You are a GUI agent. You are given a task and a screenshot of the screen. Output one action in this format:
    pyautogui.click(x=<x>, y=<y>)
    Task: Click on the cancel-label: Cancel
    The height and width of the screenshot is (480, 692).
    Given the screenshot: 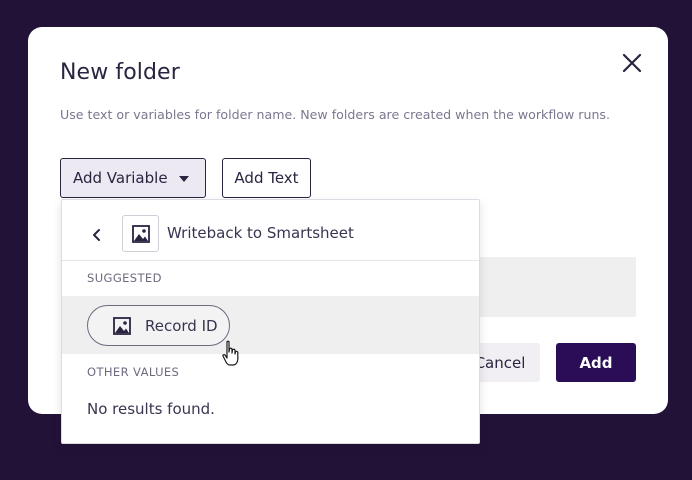 What is the action you would take?
    pyautogui.click(x=500, y=362)
    